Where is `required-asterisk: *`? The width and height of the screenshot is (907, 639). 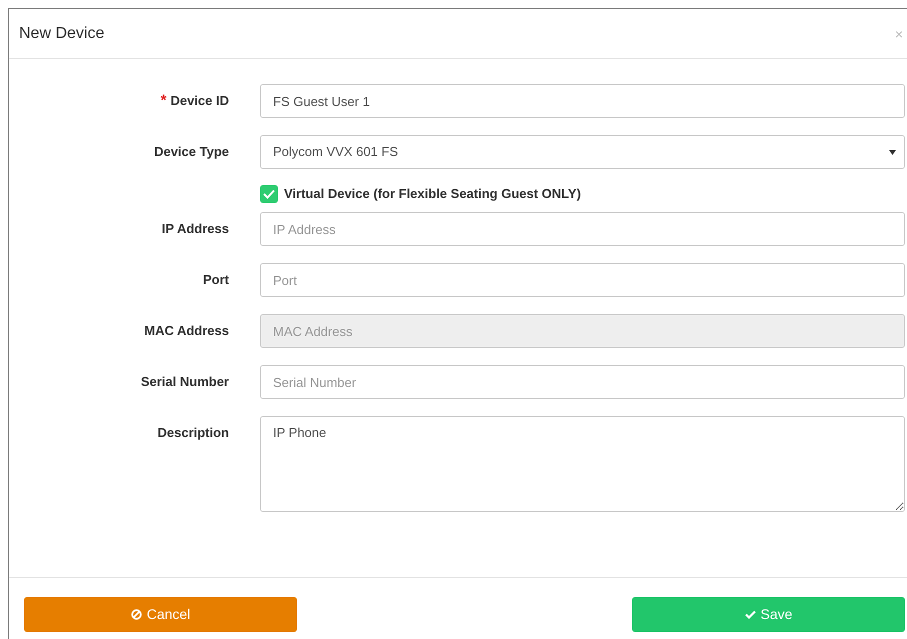 required-asterisk: * is located at coordinates (163, 101).